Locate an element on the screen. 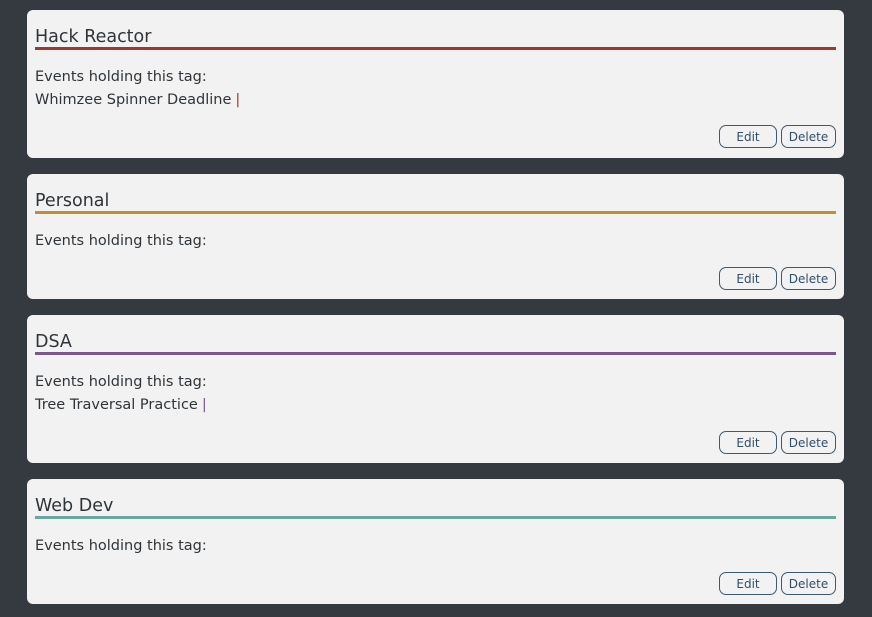 The height and width of the screenshot is (617, 872). tag-title: Personal is located at coordinates (72, 201).